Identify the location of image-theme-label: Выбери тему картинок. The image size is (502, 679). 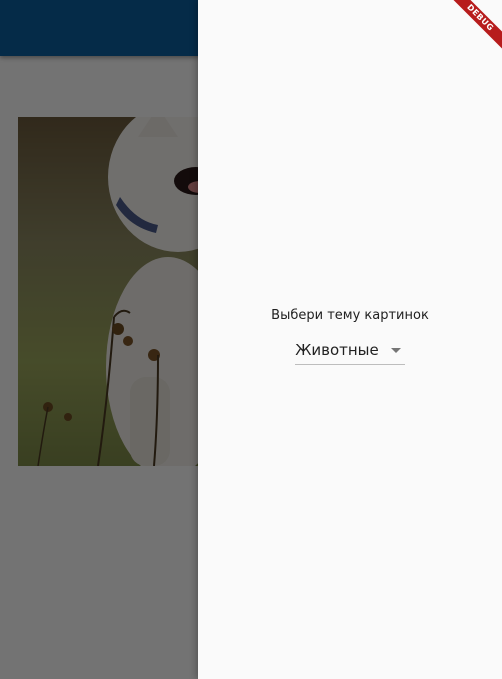
(350, 315).